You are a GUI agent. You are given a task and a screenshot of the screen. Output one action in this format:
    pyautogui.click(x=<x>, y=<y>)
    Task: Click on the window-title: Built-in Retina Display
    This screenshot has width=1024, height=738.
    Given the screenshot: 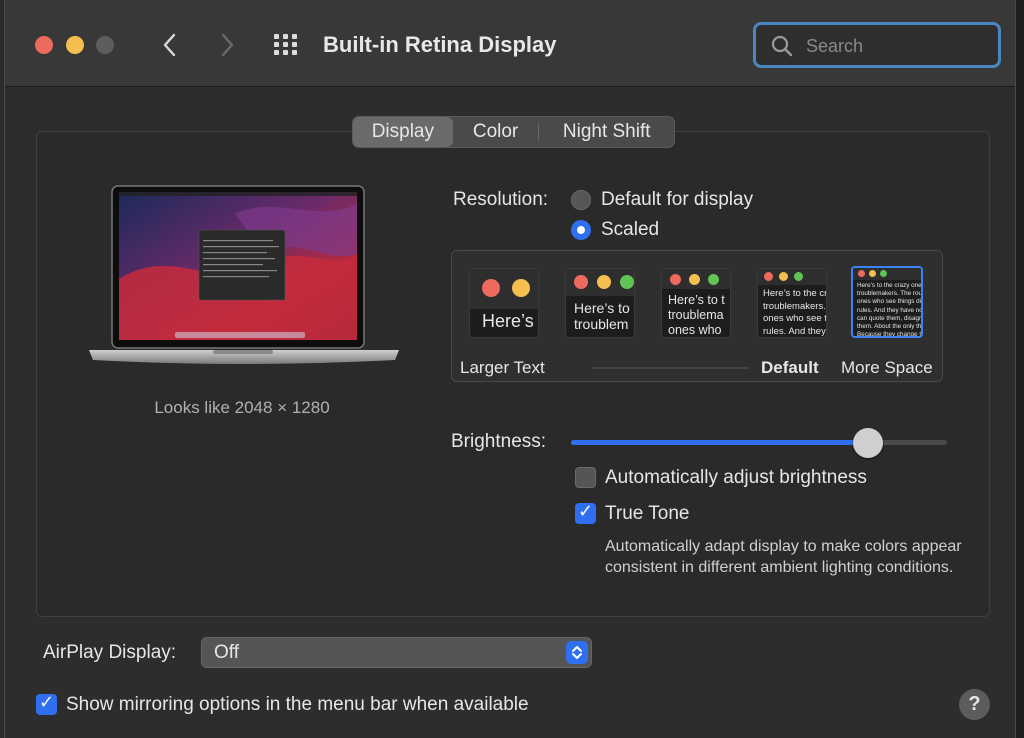 What is the action you would take?
    pyautogui.click(x=440, y=44)
    